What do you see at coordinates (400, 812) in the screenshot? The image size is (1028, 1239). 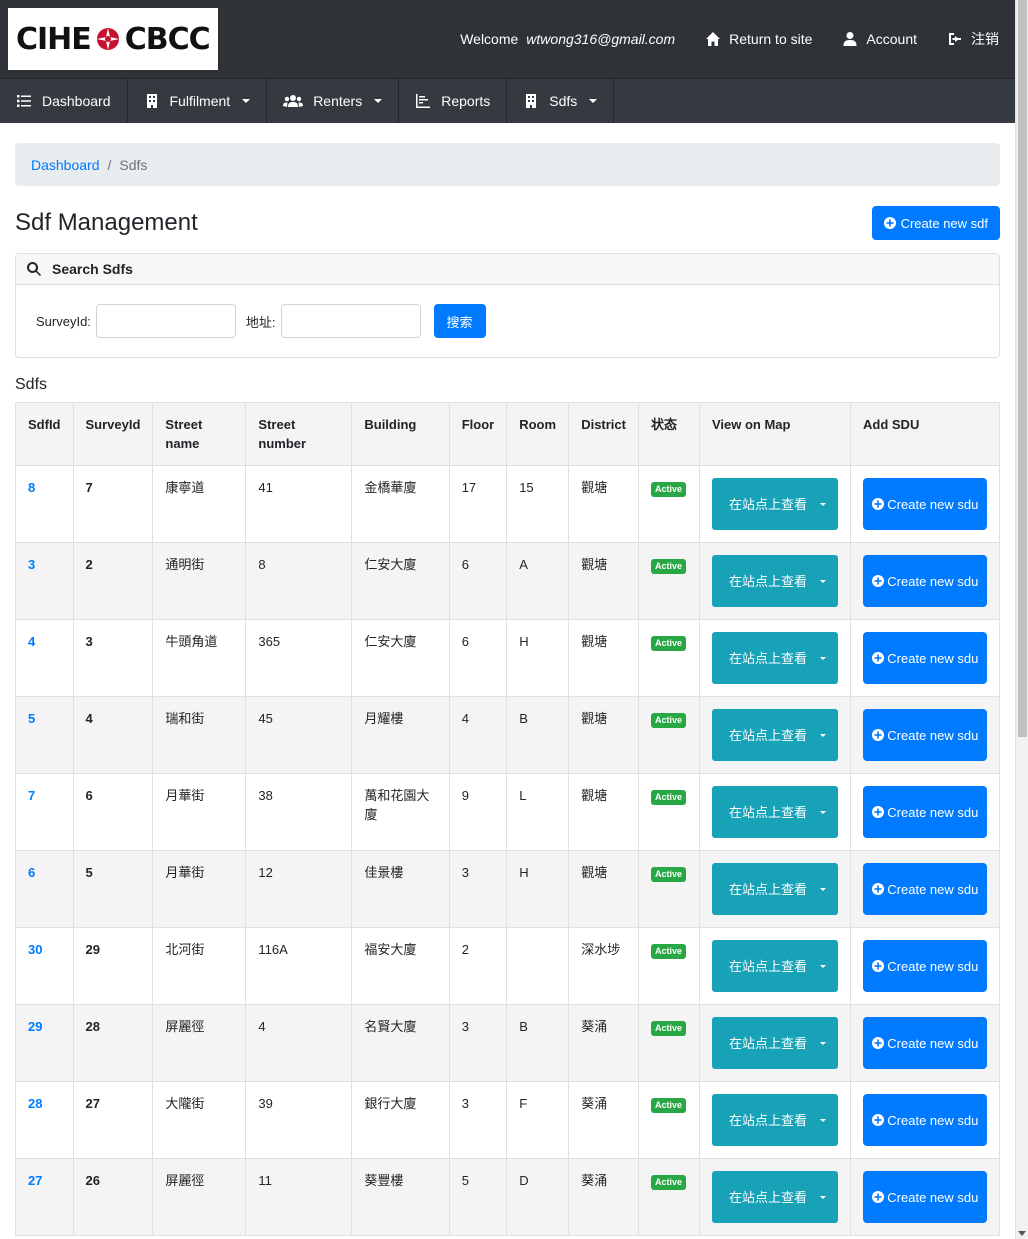 I see `cell-building: 萬和花園大廈` at bounding box center [400, 812].